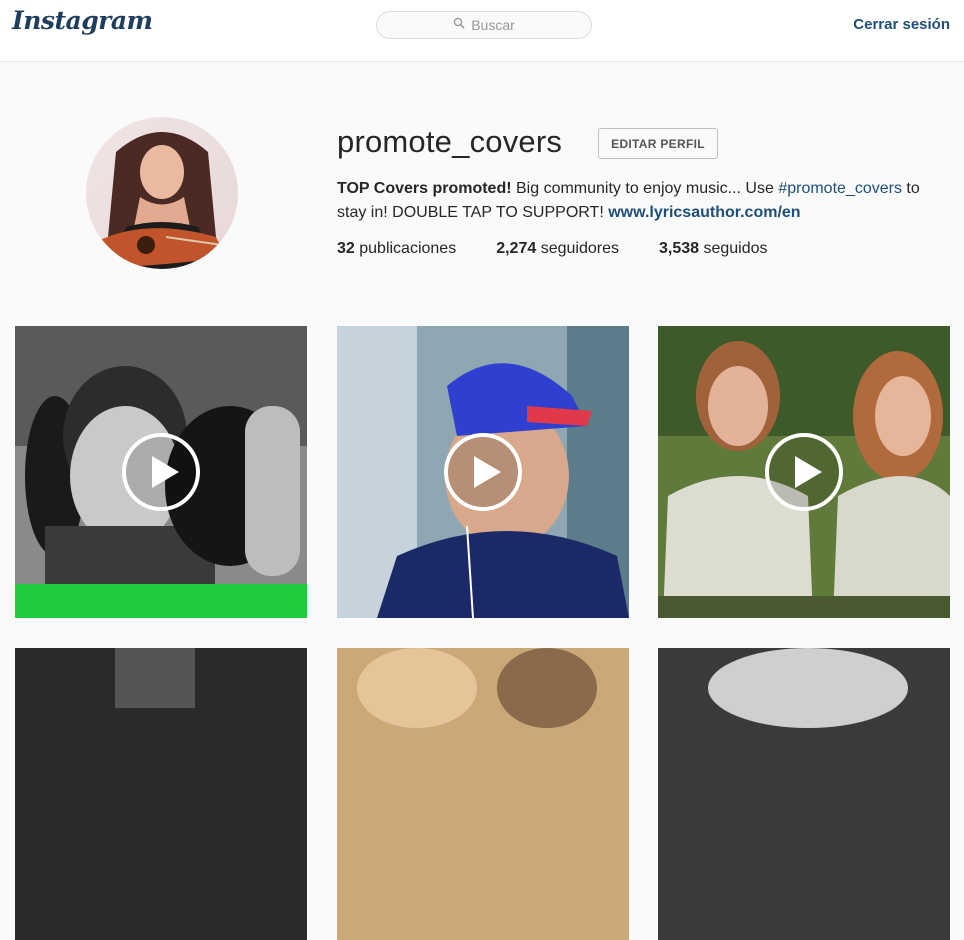 The image size is (964, 940). Describe the element at coordinates (679, 248) in the screenshot. I see `following-count: 3,538` at that location.